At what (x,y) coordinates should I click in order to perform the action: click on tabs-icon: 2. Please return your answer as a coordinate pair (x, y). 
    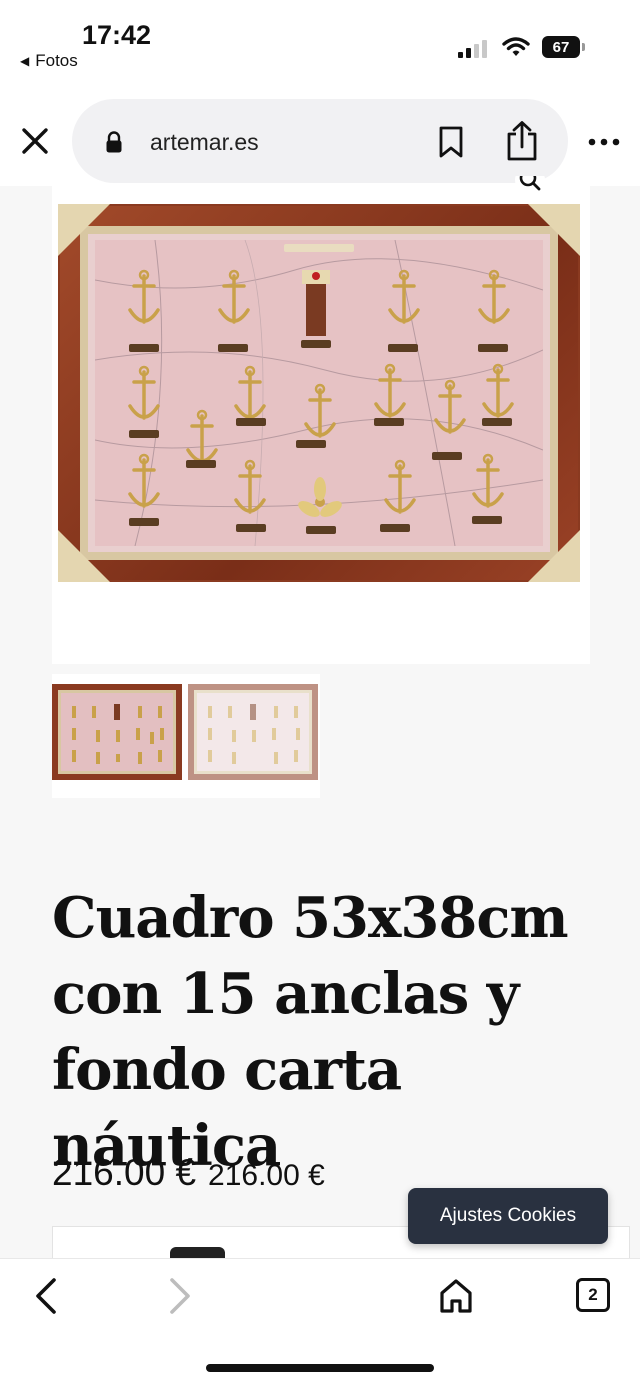
    Looking at the image, I should click on (593, 1295).